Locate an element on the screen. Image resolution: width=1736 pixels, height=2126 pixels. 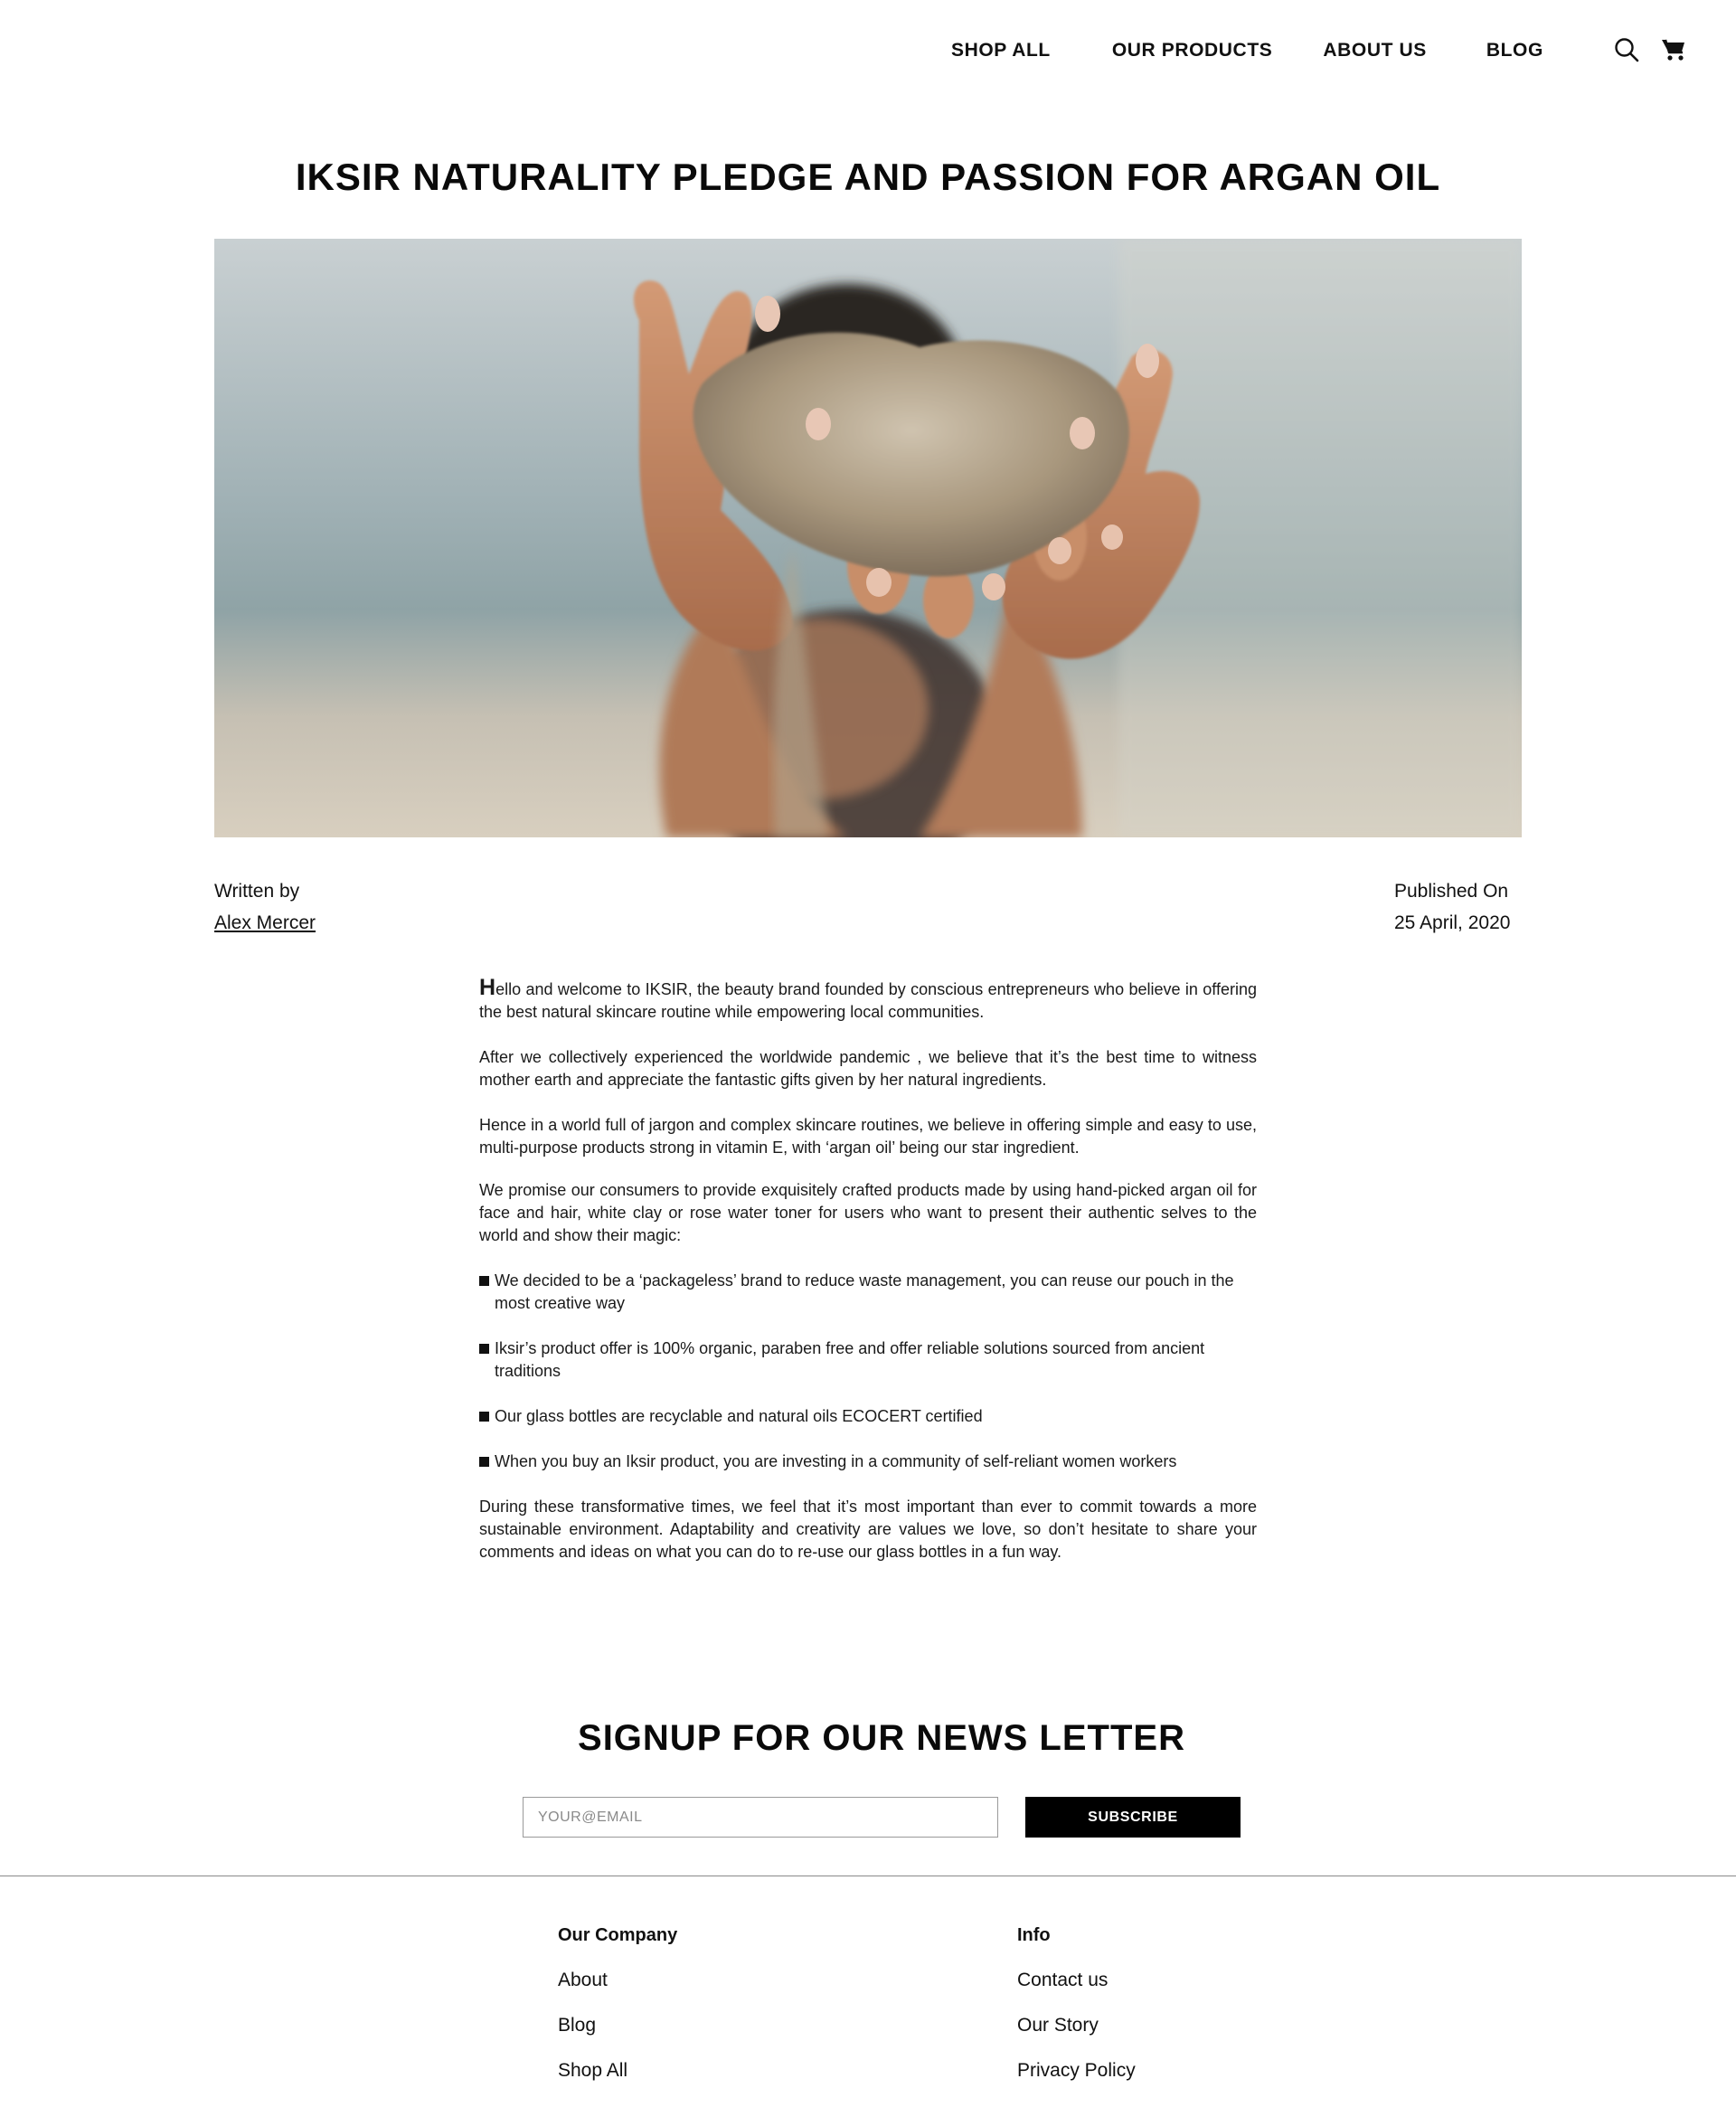
footer-column-company: Our Company About Blog Shop All is located at coordinates (617, 2013).